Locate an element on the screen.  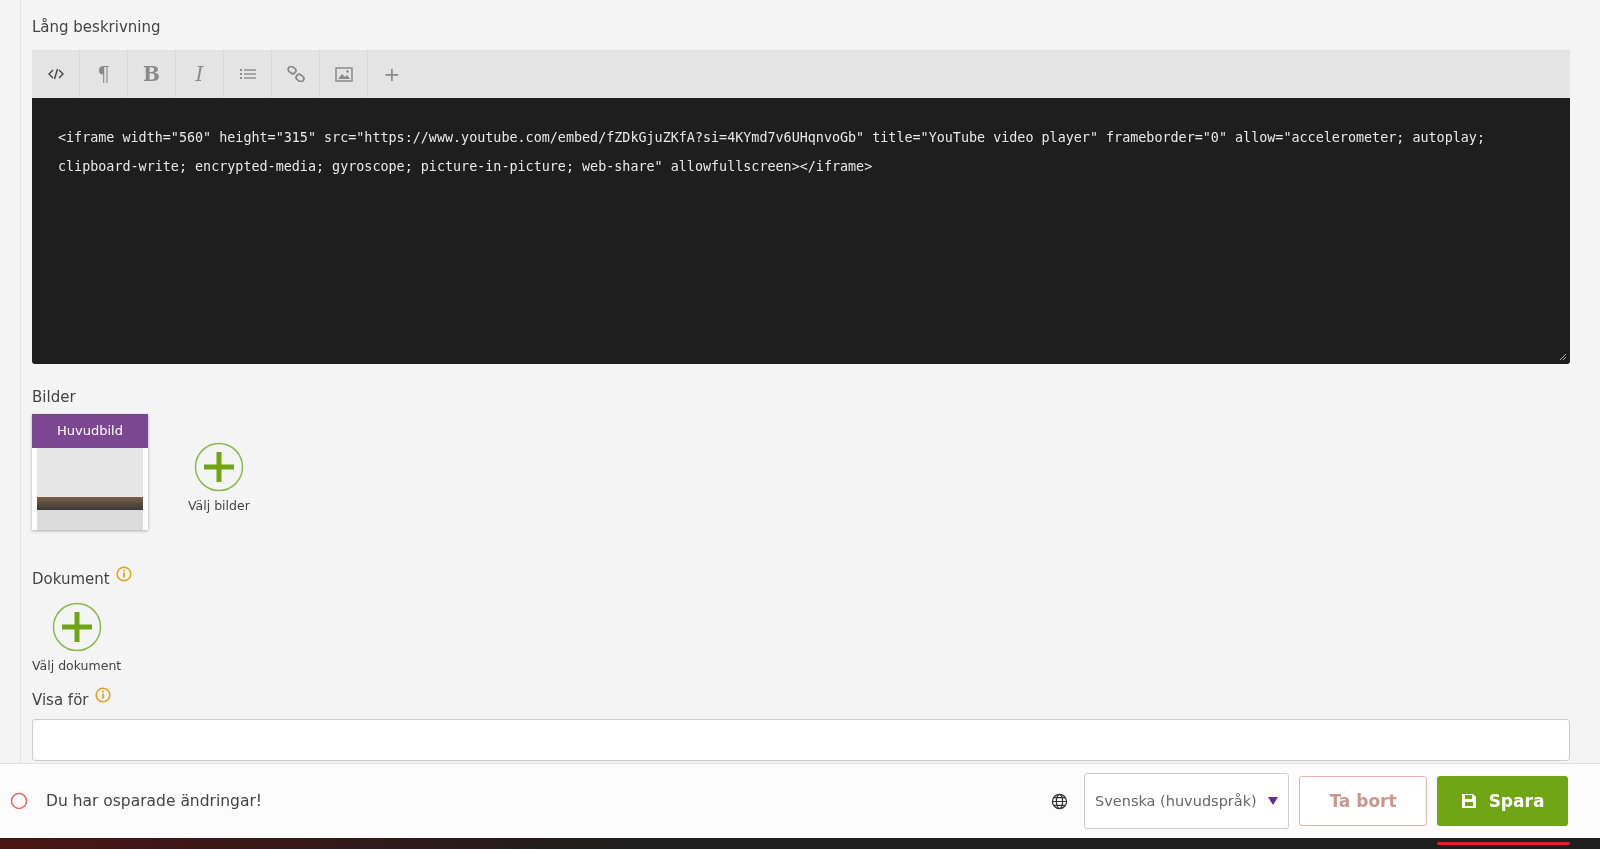
unsaved-message: Du har osparade ändringar! is located at coordinates (154, 801).